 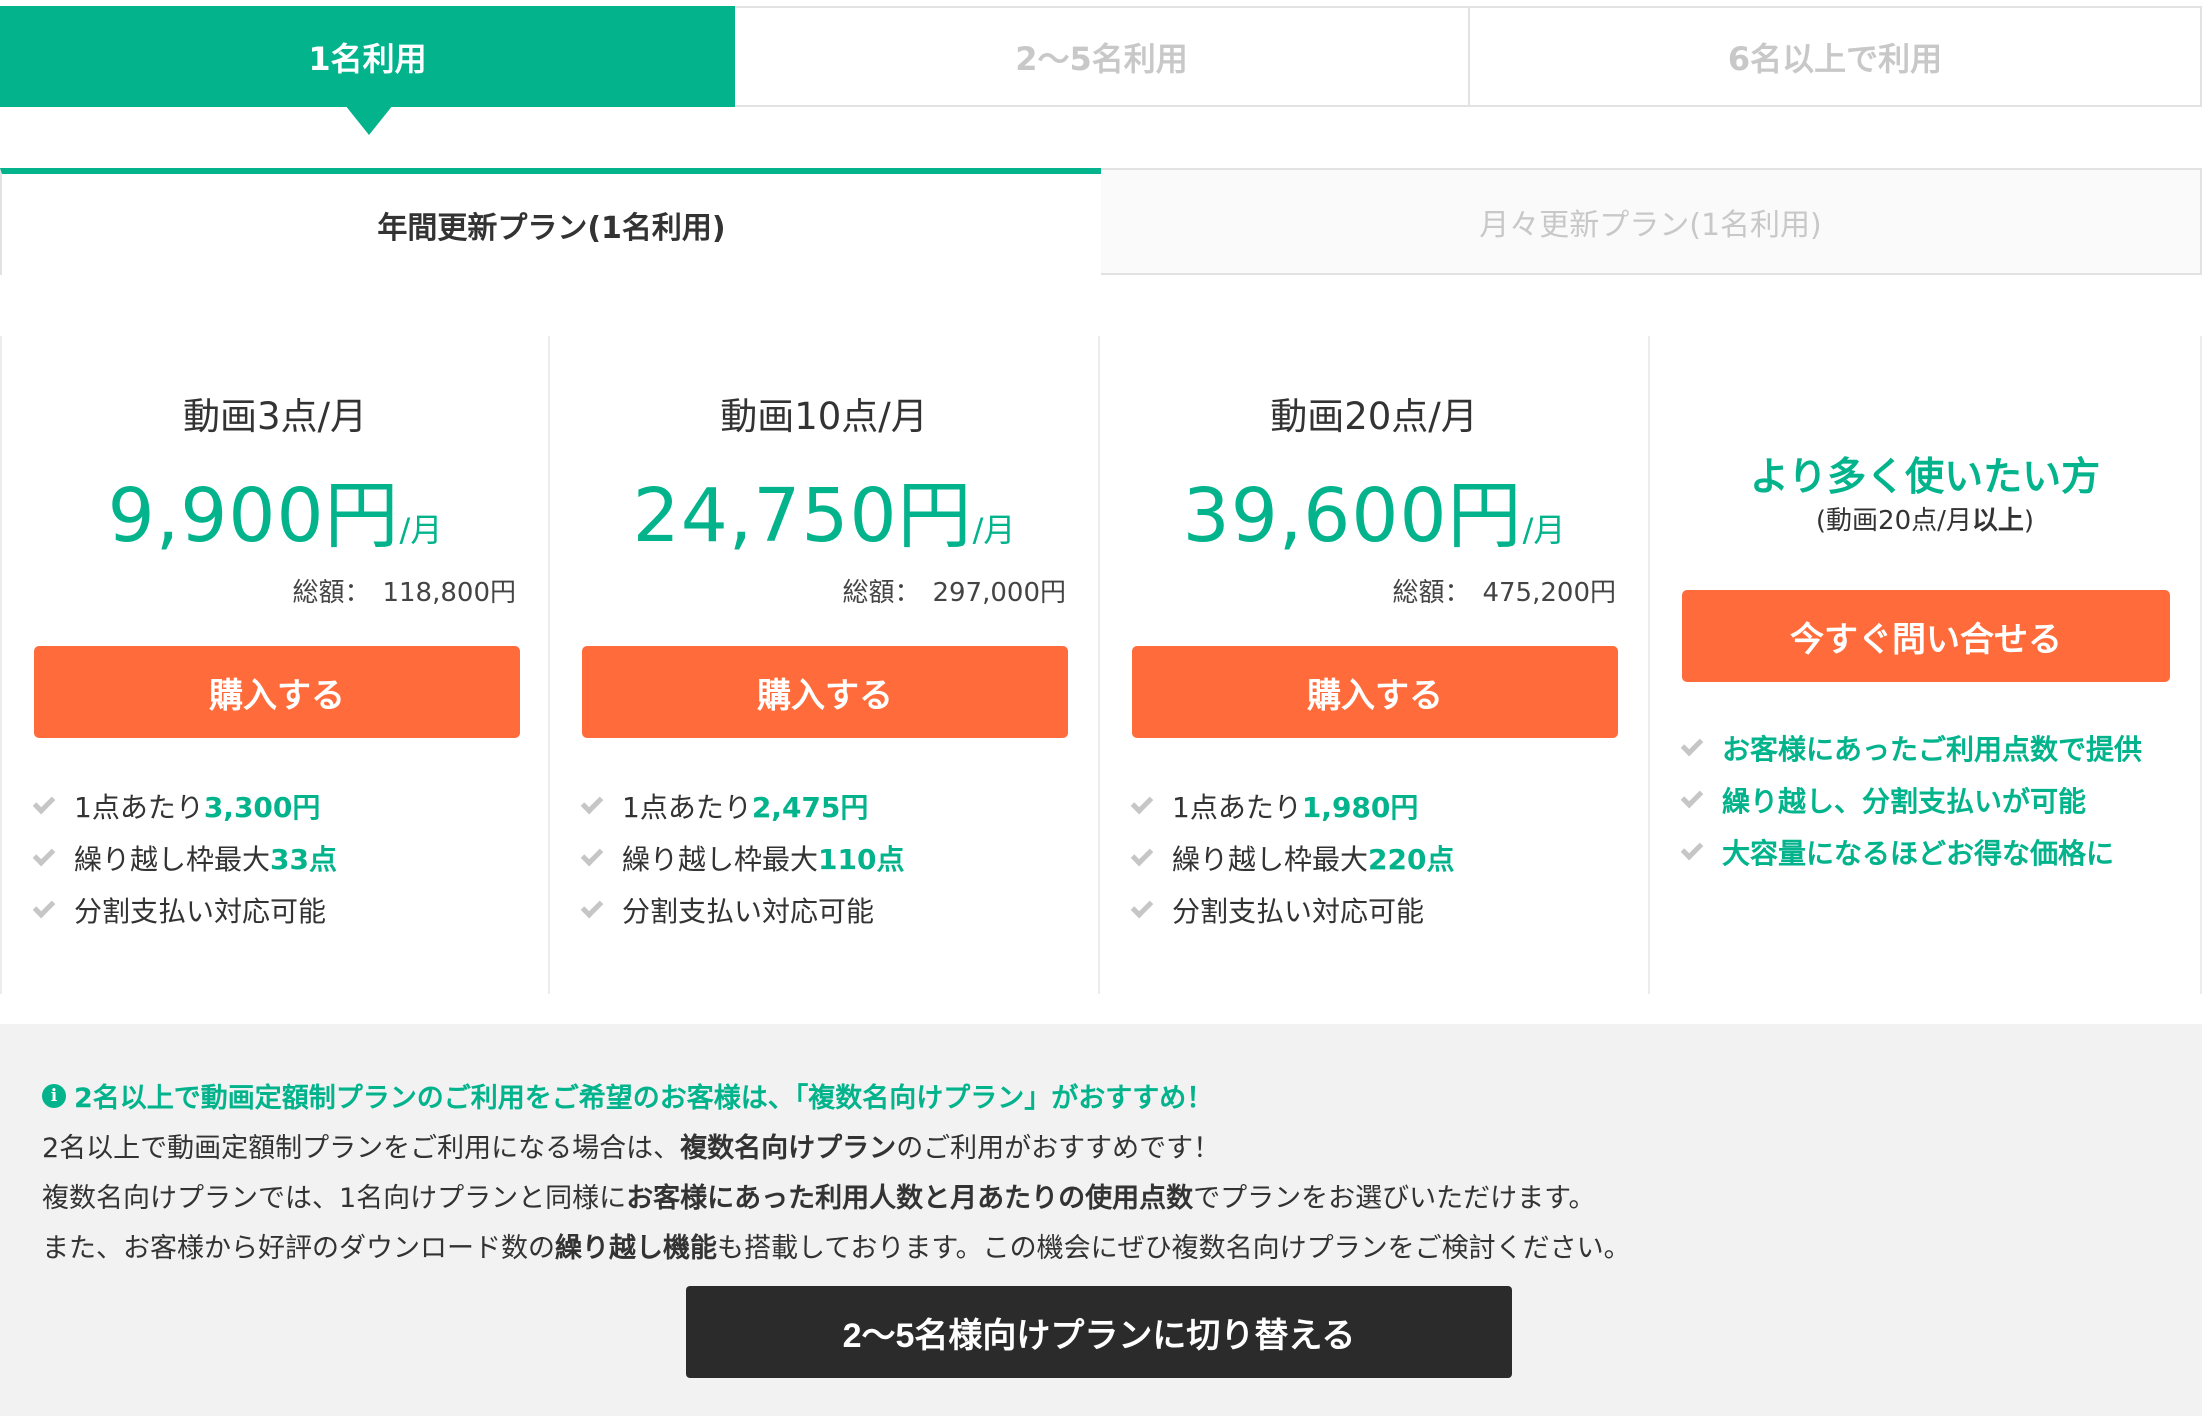 I want to click on tab-label: 6名以上で利用, so click(x=1835, y=58).